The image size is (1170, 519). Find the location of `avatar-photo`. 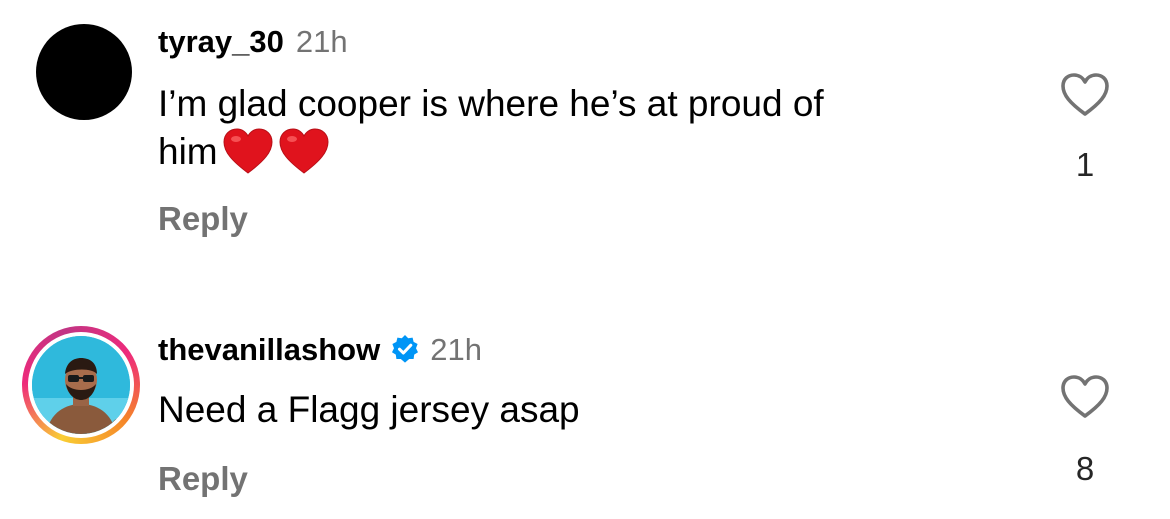

avatar-photo is located at coordinates (81, 385).